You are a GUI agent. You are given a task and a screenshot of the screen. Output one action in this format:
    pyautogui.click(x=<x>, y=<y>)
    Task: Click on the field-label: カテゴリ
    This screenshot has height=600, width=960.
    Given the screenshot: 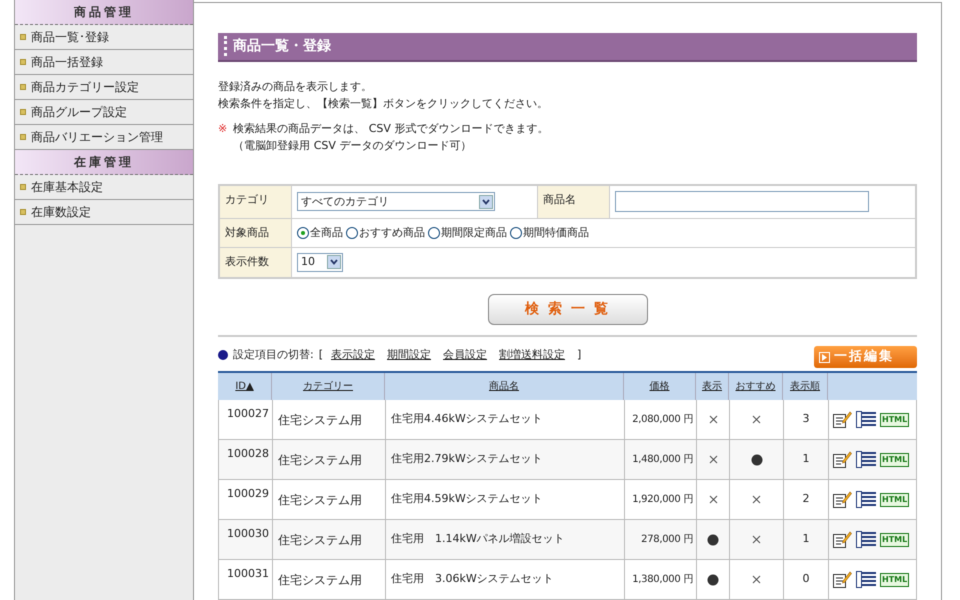 What is the action you would take?
    pyautogui.click(x=256, y=202)
    